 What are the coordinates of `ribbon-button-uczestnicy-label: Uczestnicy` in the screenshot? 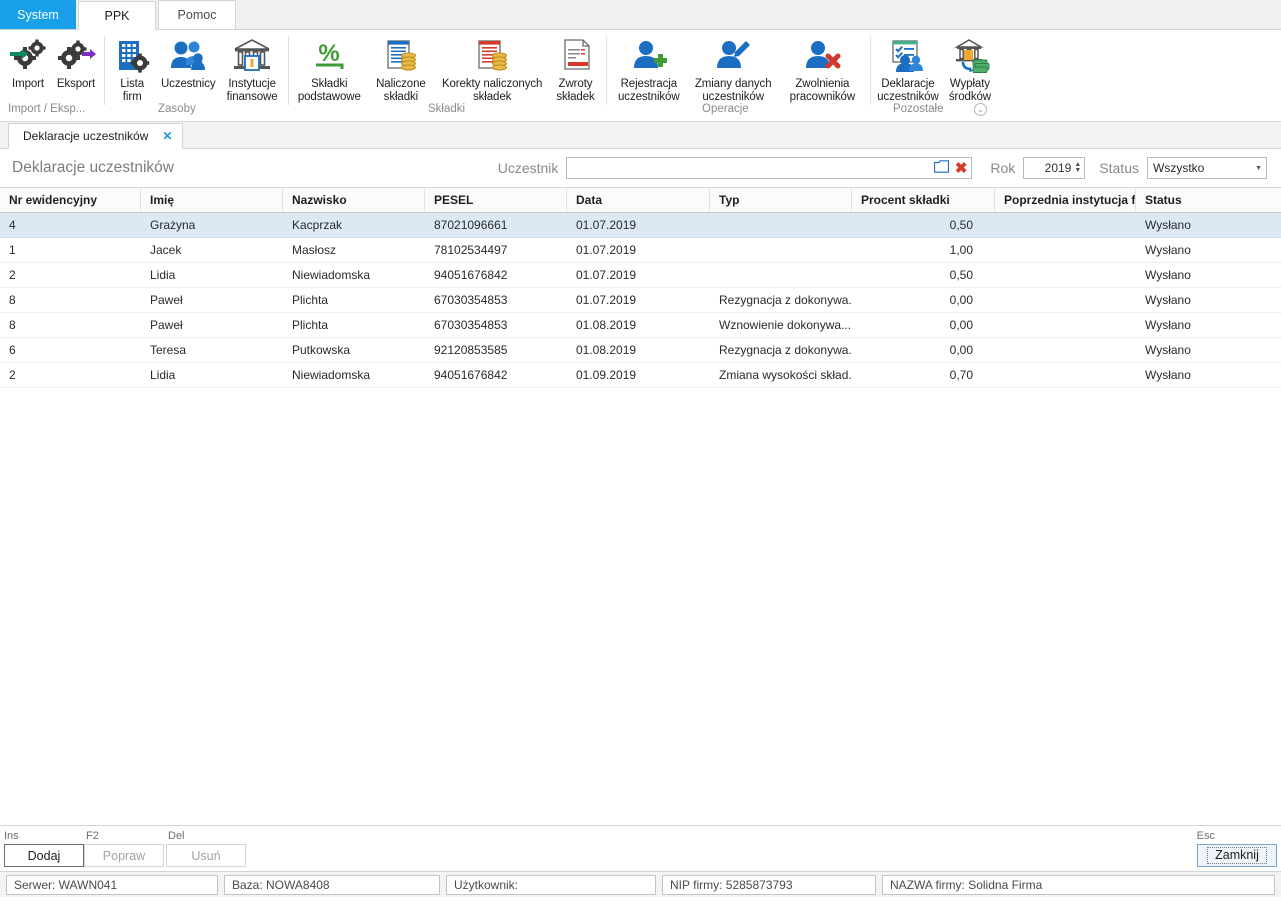 It's located at (188, 84).